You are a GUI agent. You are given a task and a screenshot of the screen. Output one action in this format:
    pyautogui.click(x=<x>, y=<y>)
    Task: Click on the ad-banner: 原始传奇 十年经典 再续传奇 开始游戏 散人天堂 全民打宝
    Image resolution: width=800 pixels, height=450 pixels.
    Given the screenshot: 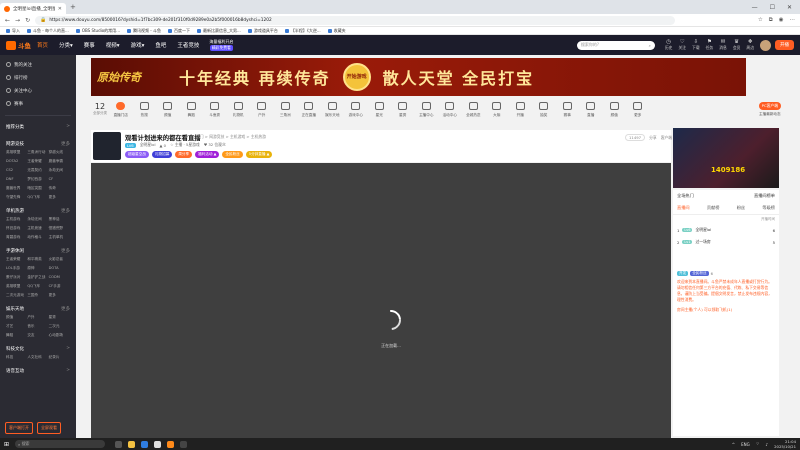 What is the action you would take?
    pyautogui.click(x=418, y=77)
    